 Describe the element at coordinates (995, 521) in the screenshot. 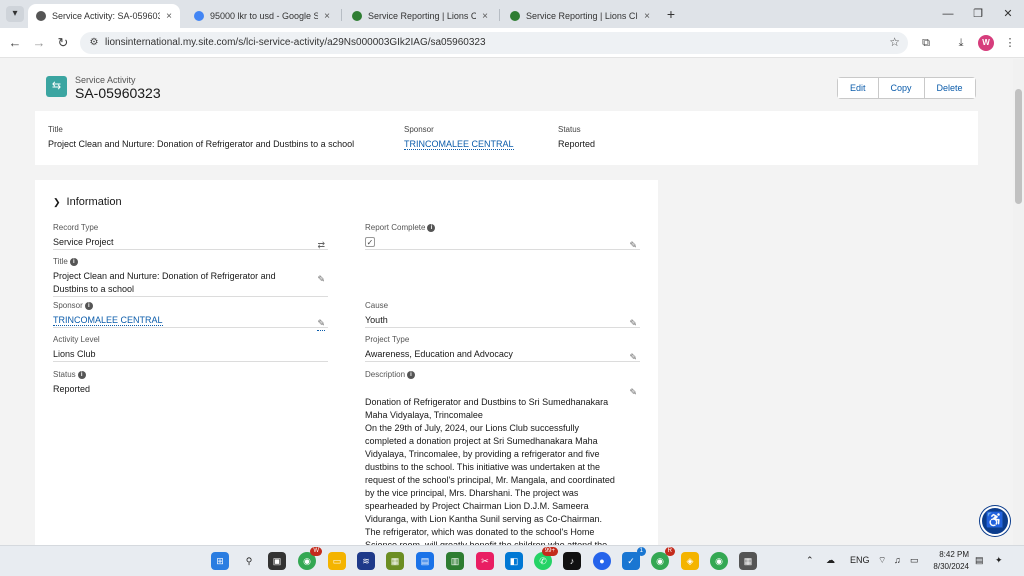

I see `accessibility-icon: ♿` at that location.